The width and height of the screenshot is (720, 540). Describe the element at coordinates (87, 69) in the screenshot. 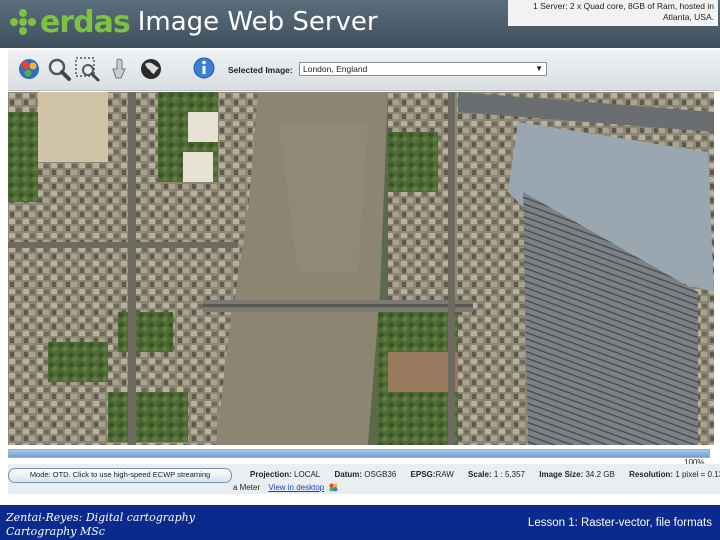

I see `zoom-box-icon` at that location.